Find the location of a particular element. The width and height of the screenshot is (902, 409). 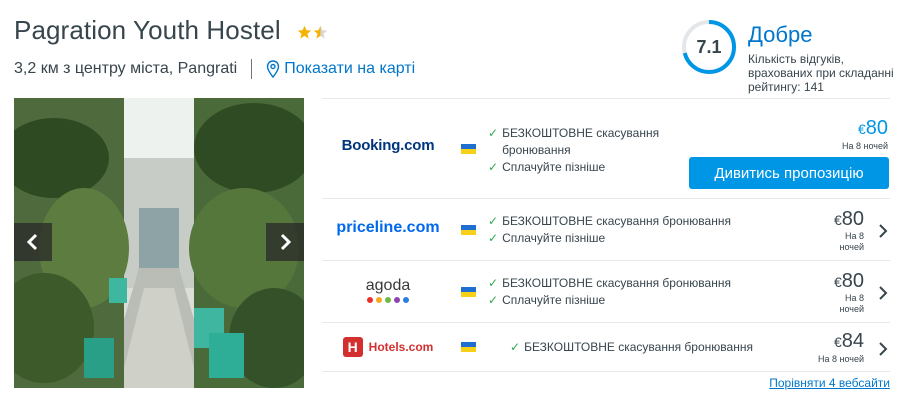

photo-next-button is located at coordinates (285, 242).